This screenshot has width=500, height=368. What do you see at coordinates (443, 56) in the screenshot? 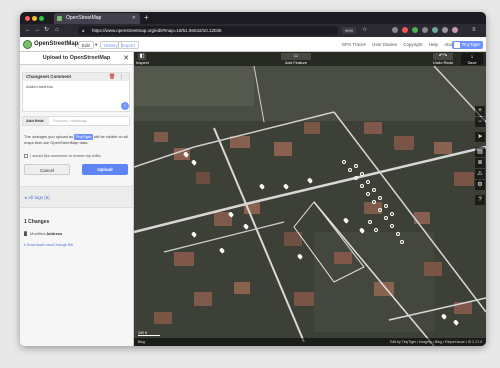
I see `undo-icon: ↶↷` at bounding box center [443, 56].